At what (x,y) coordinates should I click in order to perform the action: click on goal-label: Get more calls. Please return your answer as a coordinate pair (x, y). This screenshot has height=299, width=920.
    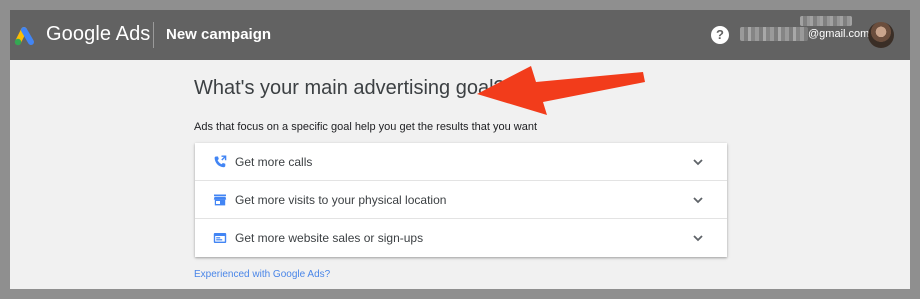
    Looking at the image, I should click on (274, 162).